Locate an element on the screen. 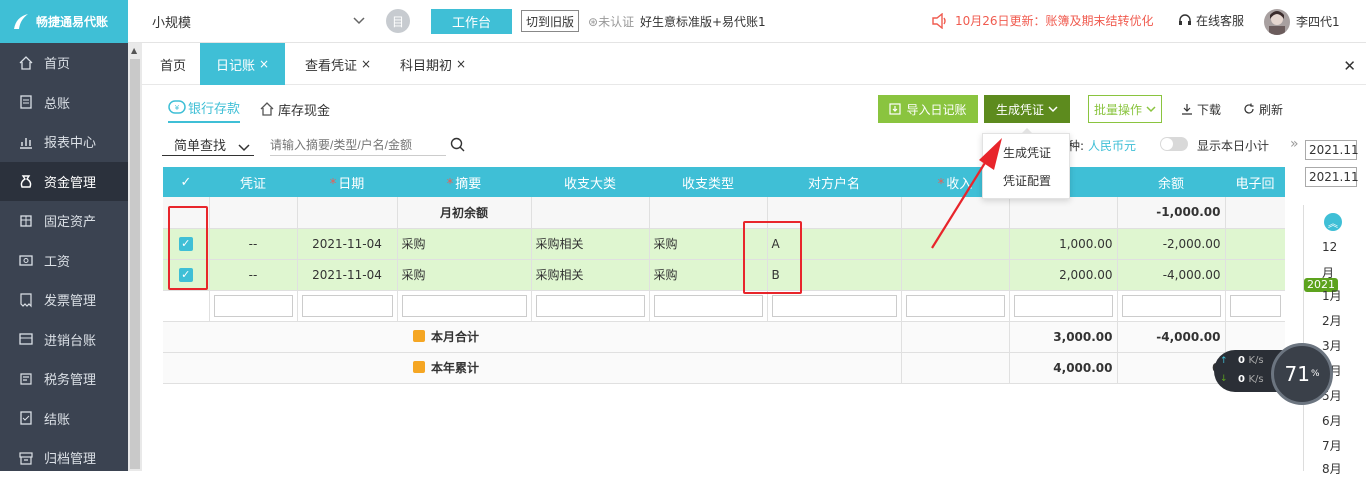 This screenshot has width=1366, height=478. company-selector: 小规模 is located at coordinates (171, 21).